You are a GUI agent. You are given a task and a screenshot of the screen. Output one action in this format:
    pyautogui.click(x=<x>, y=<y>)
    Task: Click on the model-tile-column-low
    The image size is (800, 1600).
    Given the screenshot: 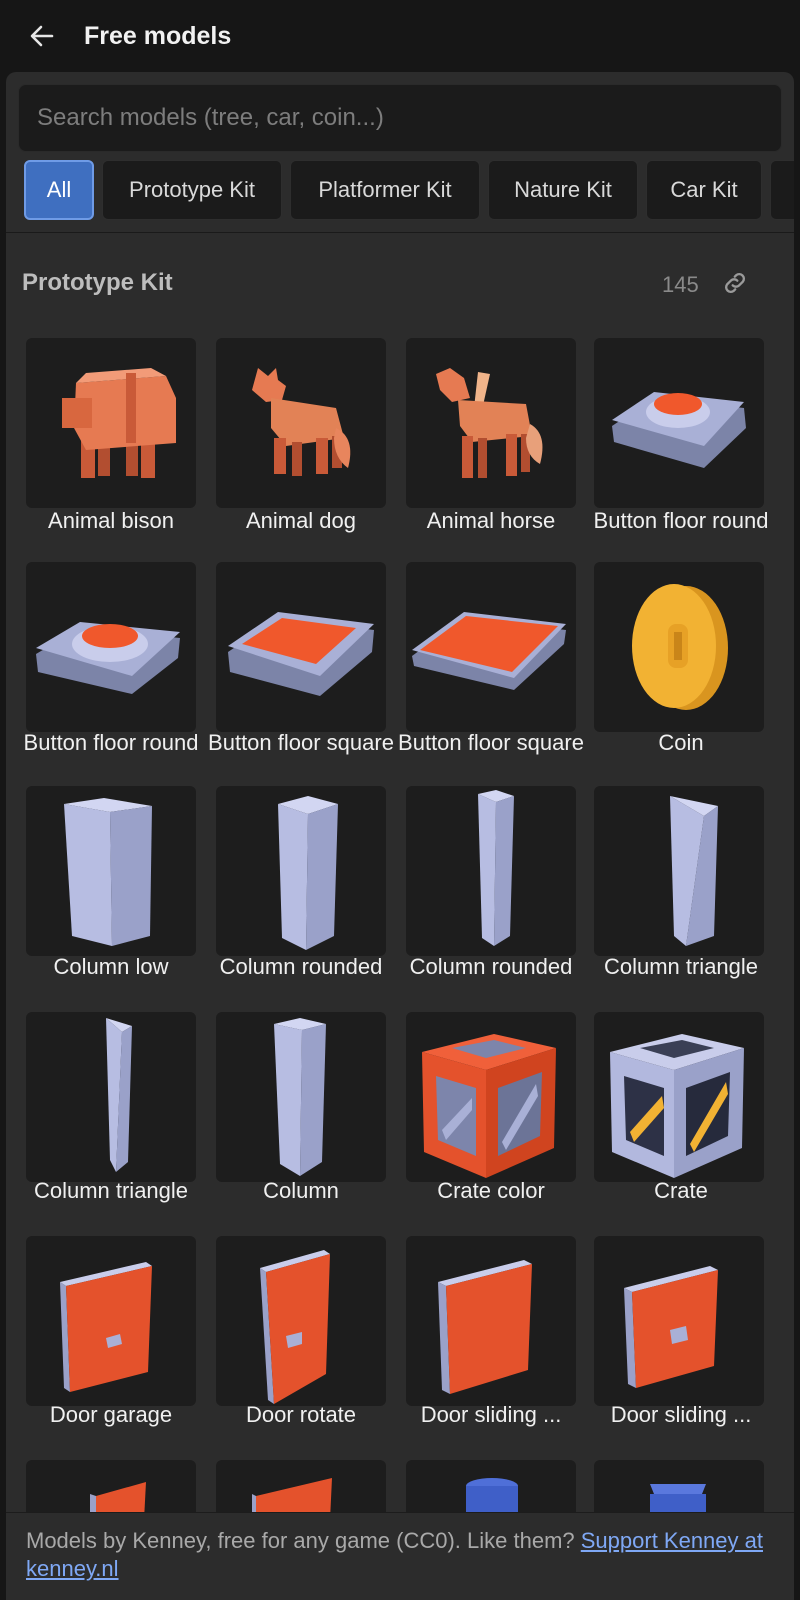 What is the action you would take?
    pyautogui.click(x=111, y=871)
    